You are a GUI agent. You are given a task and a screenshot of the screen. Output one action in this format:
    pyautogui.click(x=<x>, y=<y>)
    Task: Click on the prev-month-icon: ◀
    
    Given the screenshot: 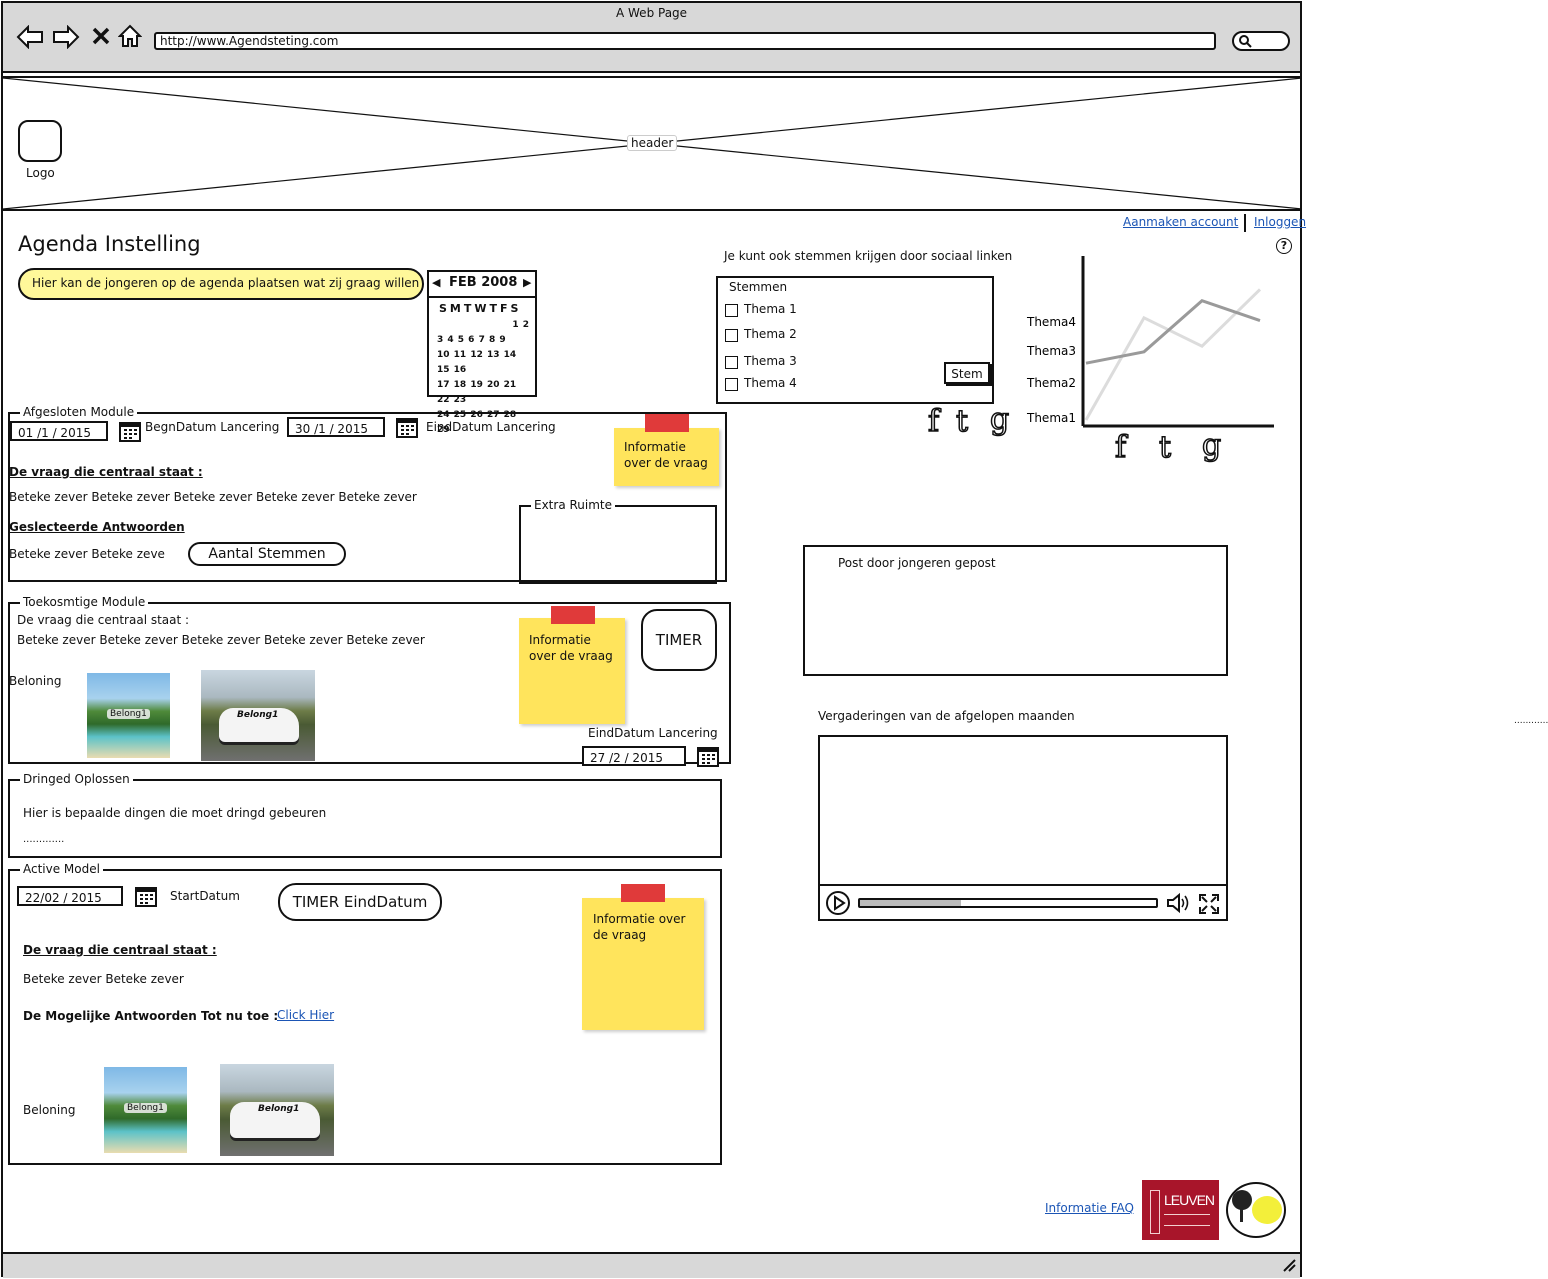 What is the action you would take?
    pyautogui.click(x=436, y=282)
    